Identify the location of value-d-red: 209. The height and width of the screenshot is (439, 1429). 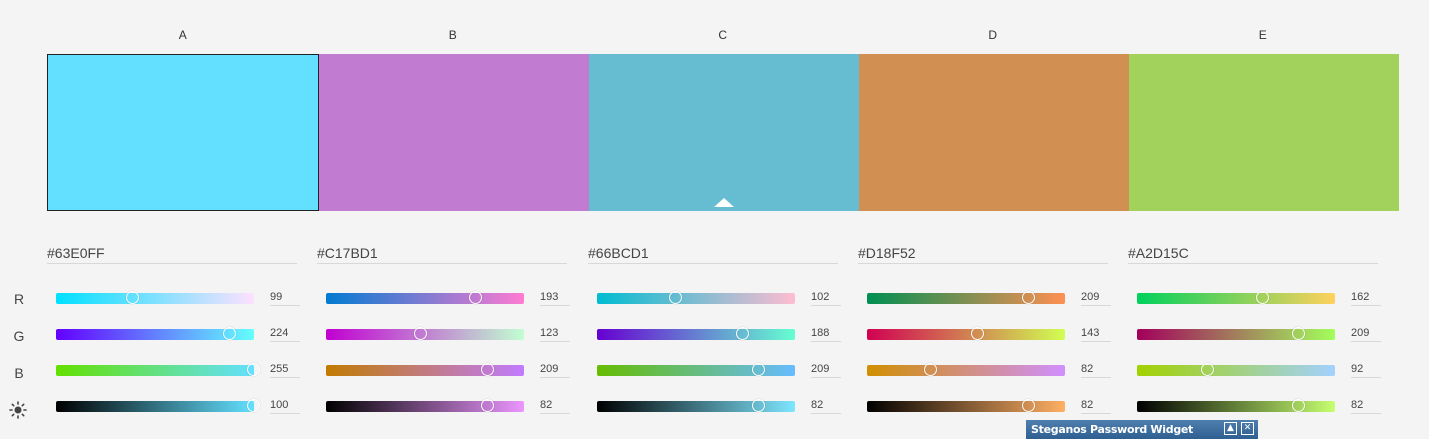
(1096, 298).